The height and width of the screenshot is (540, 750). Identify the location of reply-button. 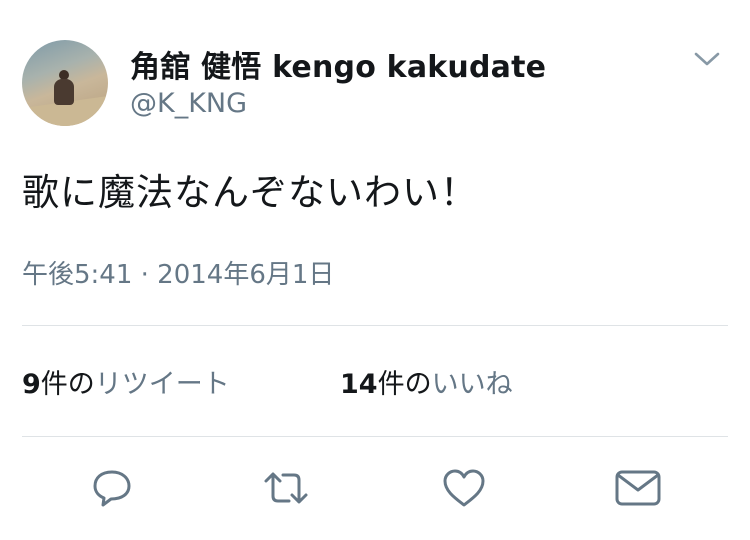
(112, 488).